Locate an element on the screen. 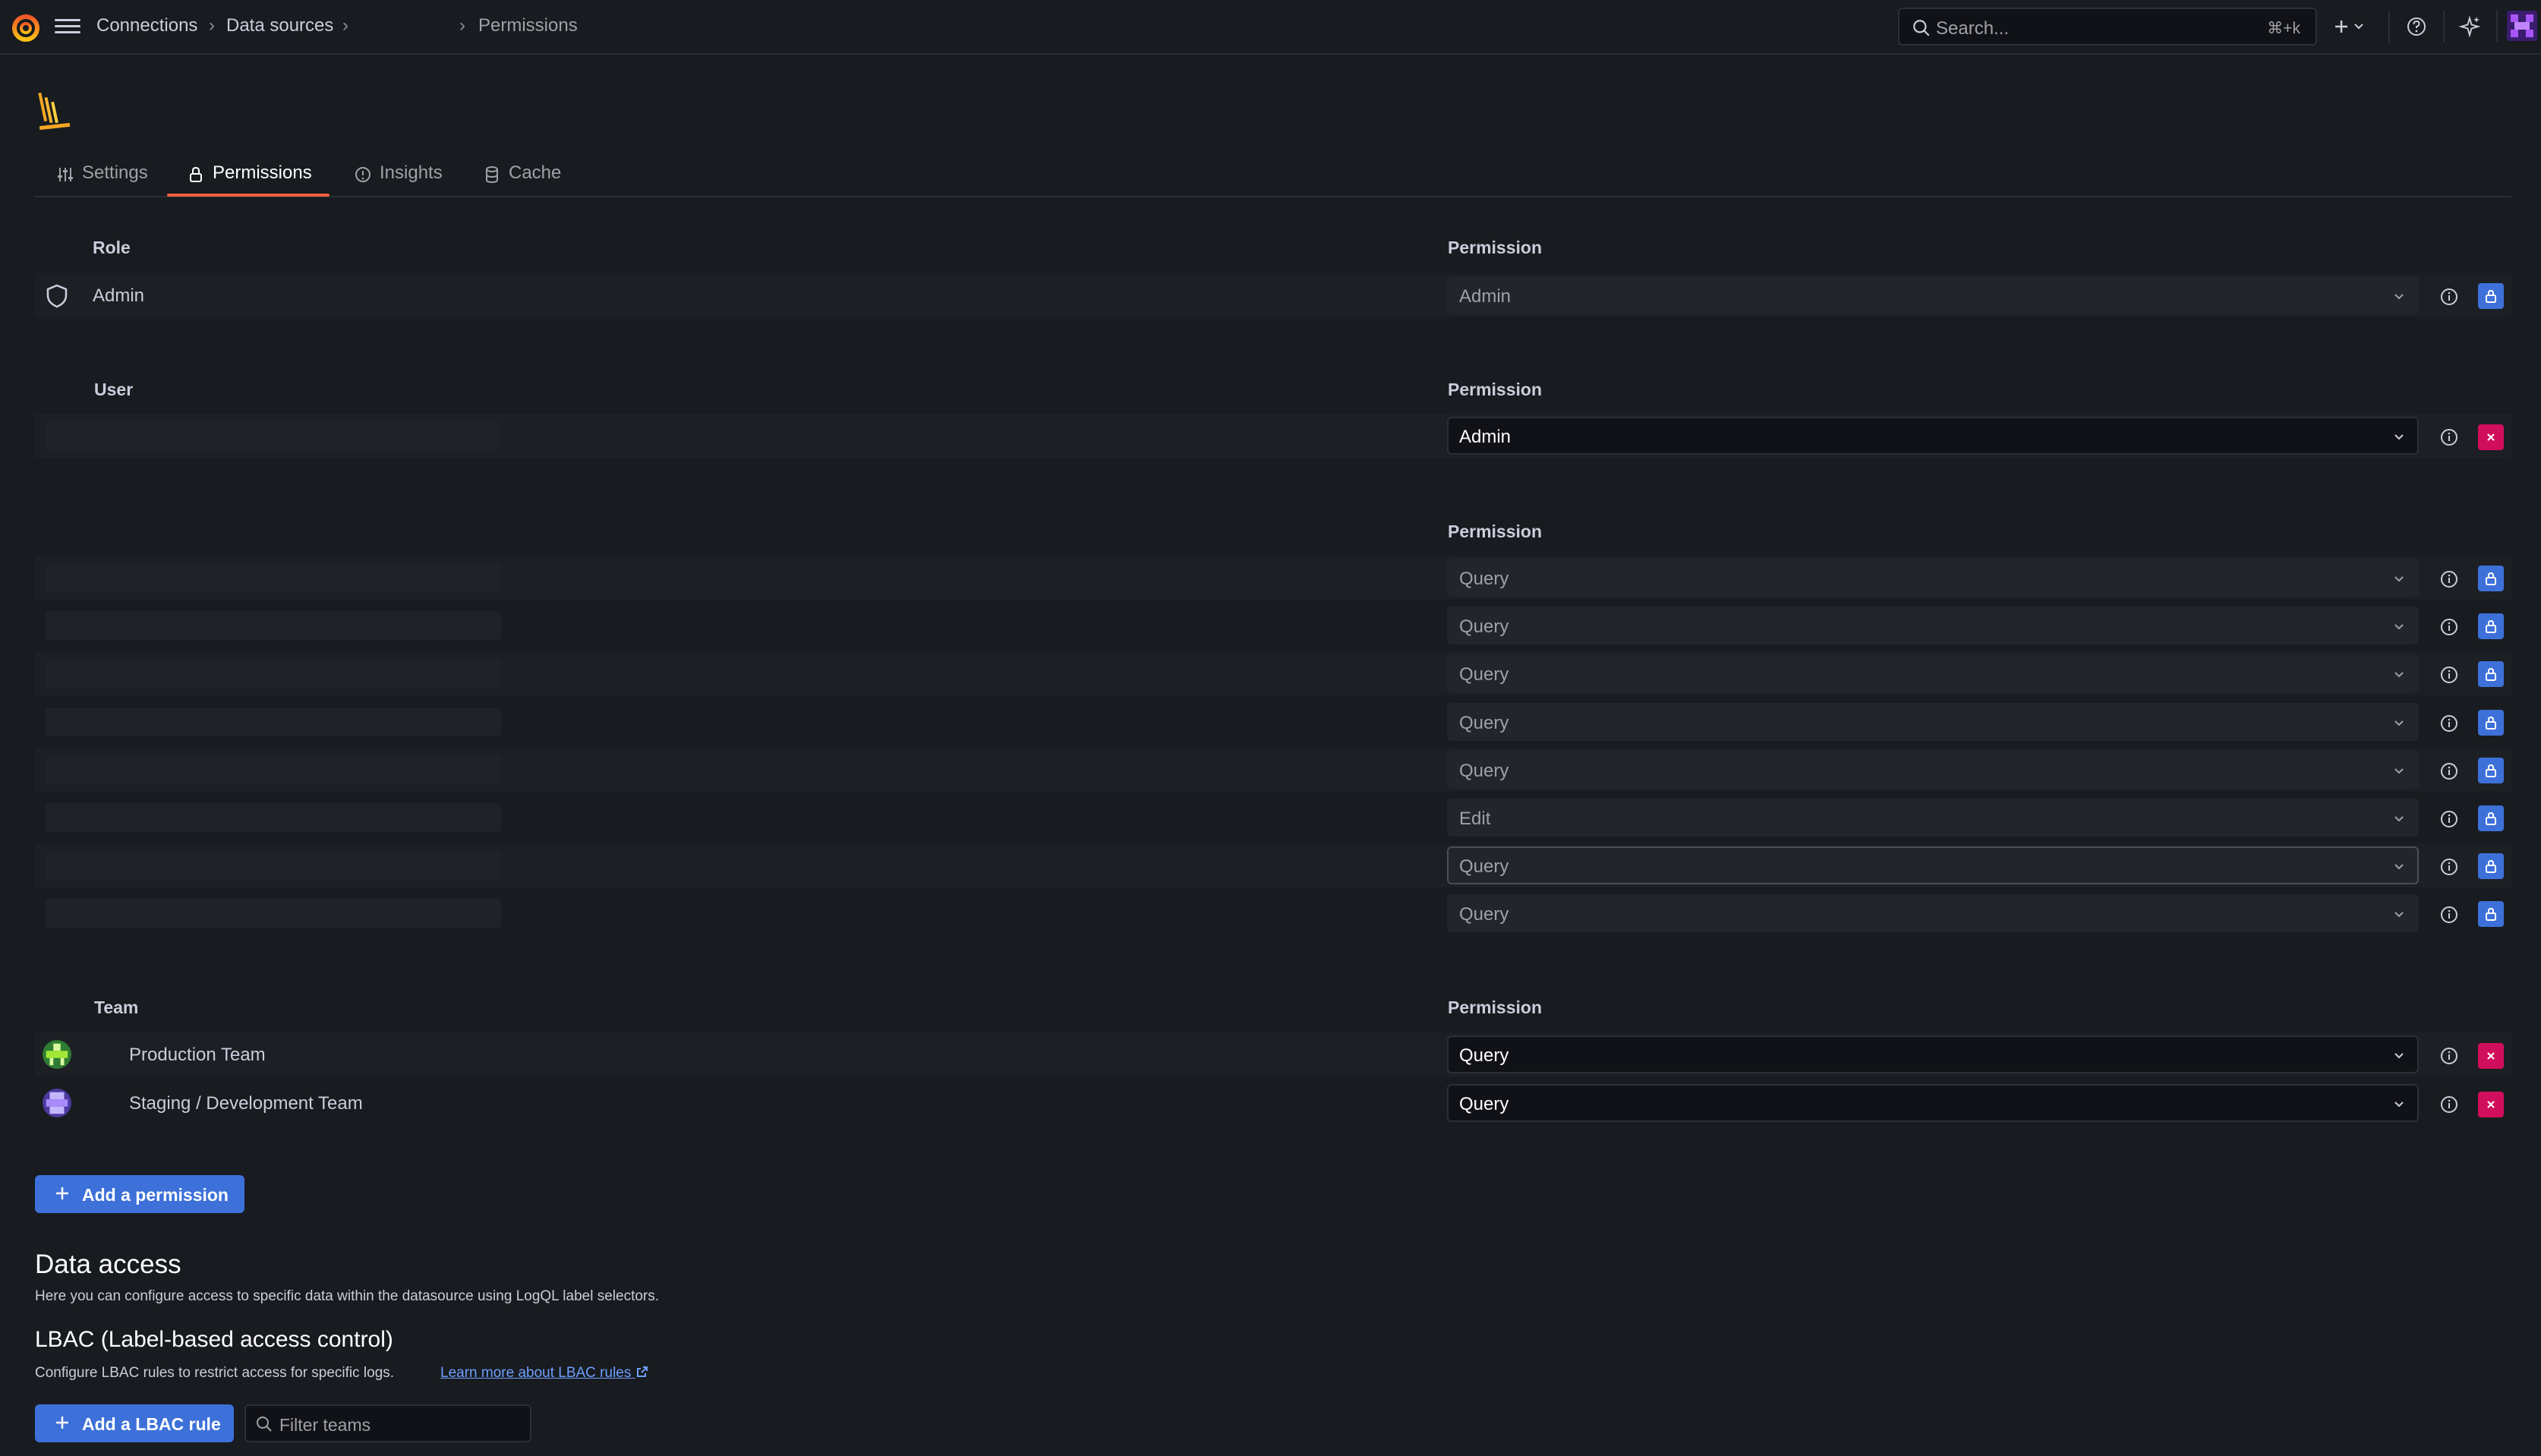 The image size is (2541, 1456). search-icon is located at coordinates (1921, 28).